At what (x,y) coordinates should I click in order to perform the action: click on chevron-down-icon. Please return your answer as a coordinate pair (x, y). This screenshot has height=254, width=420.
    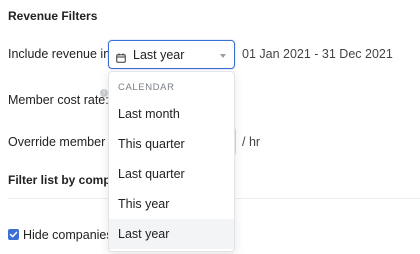
    Looking at the image, I should click on (223, 56).